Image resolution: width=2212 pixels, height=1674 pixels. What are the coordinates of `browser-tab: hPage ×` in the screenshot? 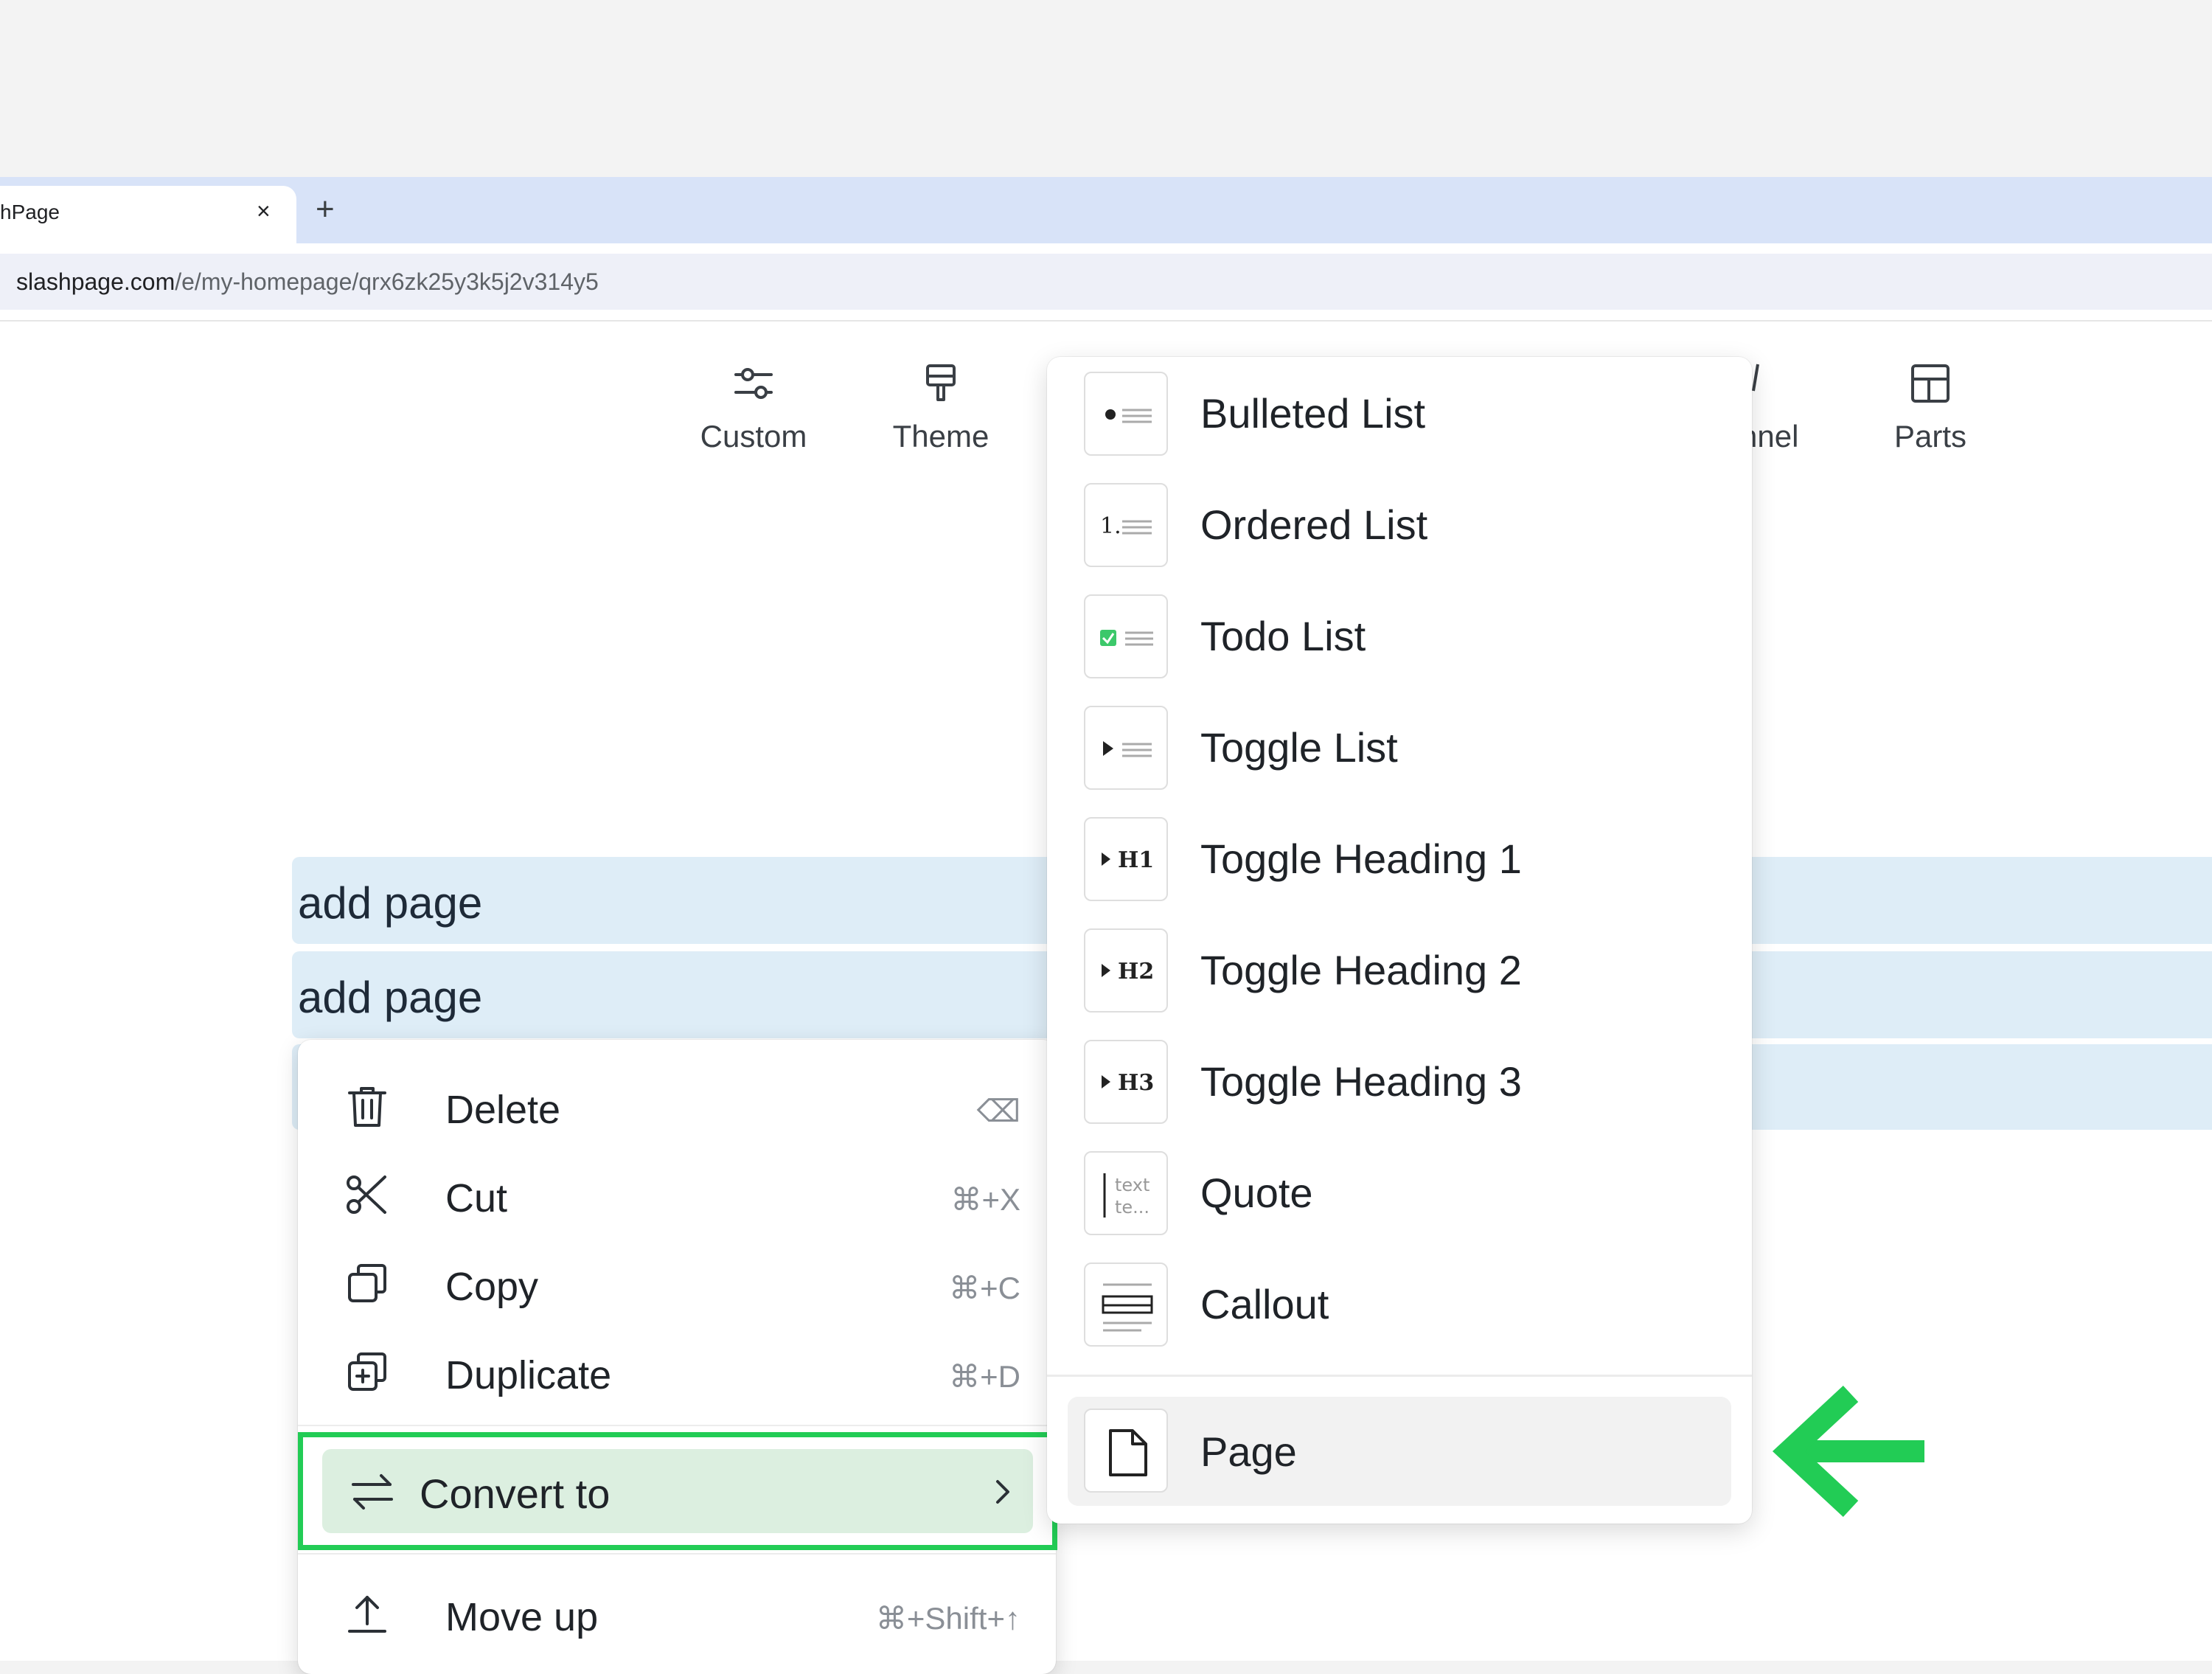 It's located at (148, 214).